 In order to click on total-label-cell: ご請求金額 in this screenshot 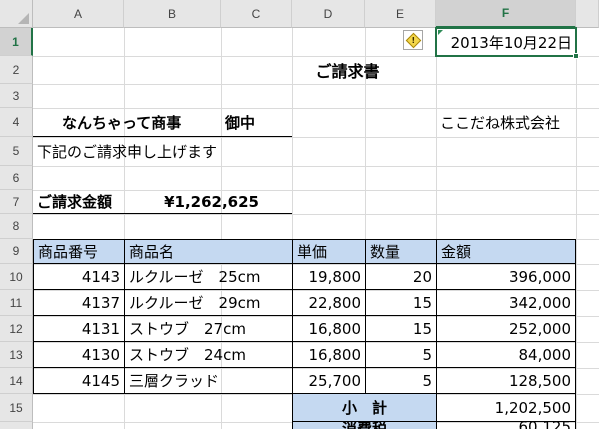, I will do `click(78, 202)`.